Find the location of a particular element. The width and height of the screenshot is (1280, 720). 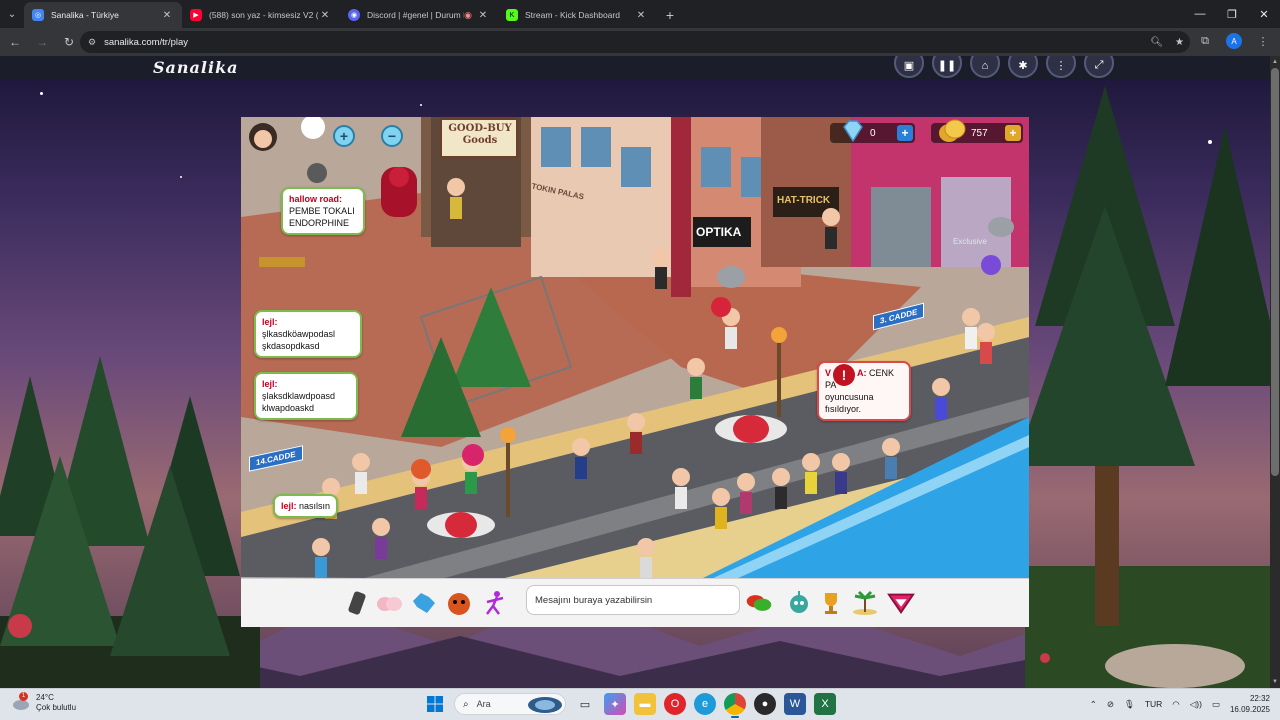

weather-desc: Çok bulutlu is located at coordinates (56, 707).